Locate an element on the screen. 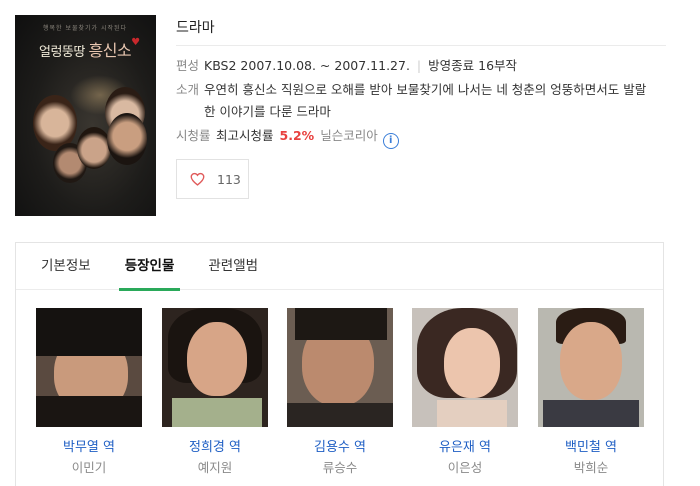 This screenshot has height=486, width=700. tab-related-albums: 관련앨범 is located at coordinates (233, 266).